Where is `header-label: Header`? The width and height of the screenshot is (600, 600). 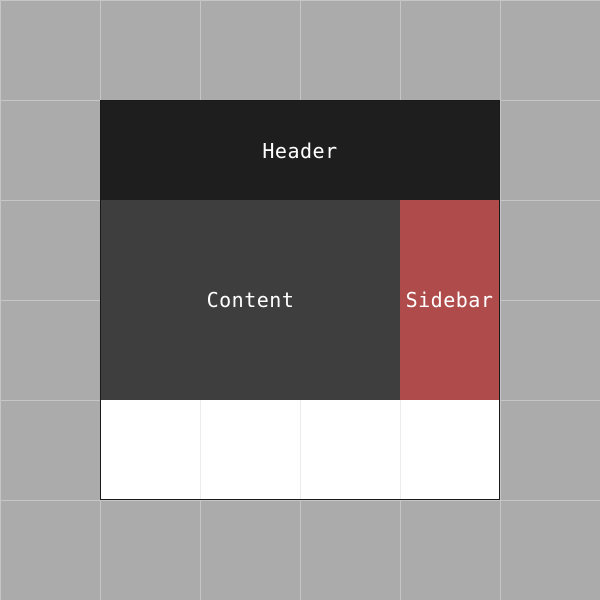
header-label: Header is located at coordinates (300, 150).